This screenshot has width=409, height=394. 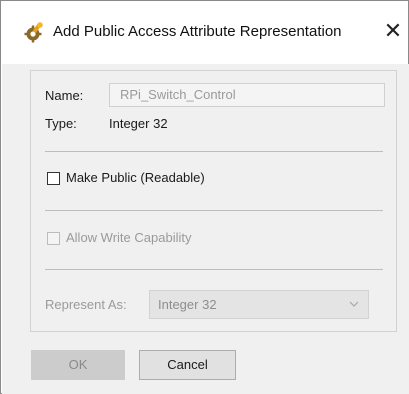 I want to click on make-public-label: Make Public (Readable), so click(x=135, y=177).